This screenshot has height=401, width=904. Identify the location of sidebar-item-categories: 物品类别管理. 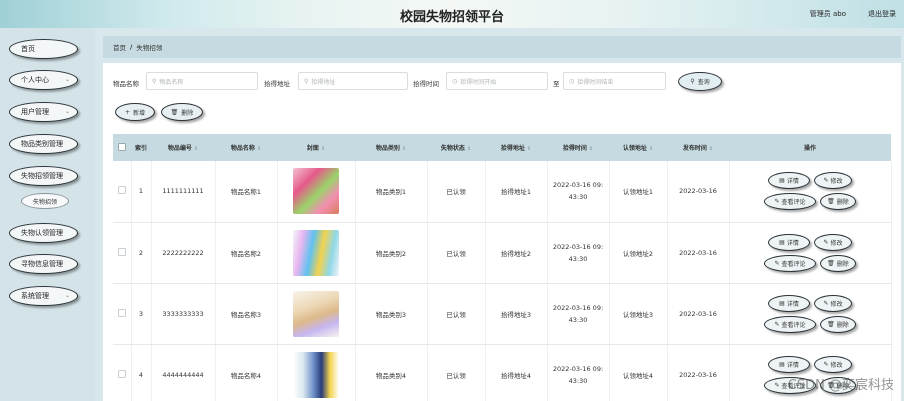
(43, 144).